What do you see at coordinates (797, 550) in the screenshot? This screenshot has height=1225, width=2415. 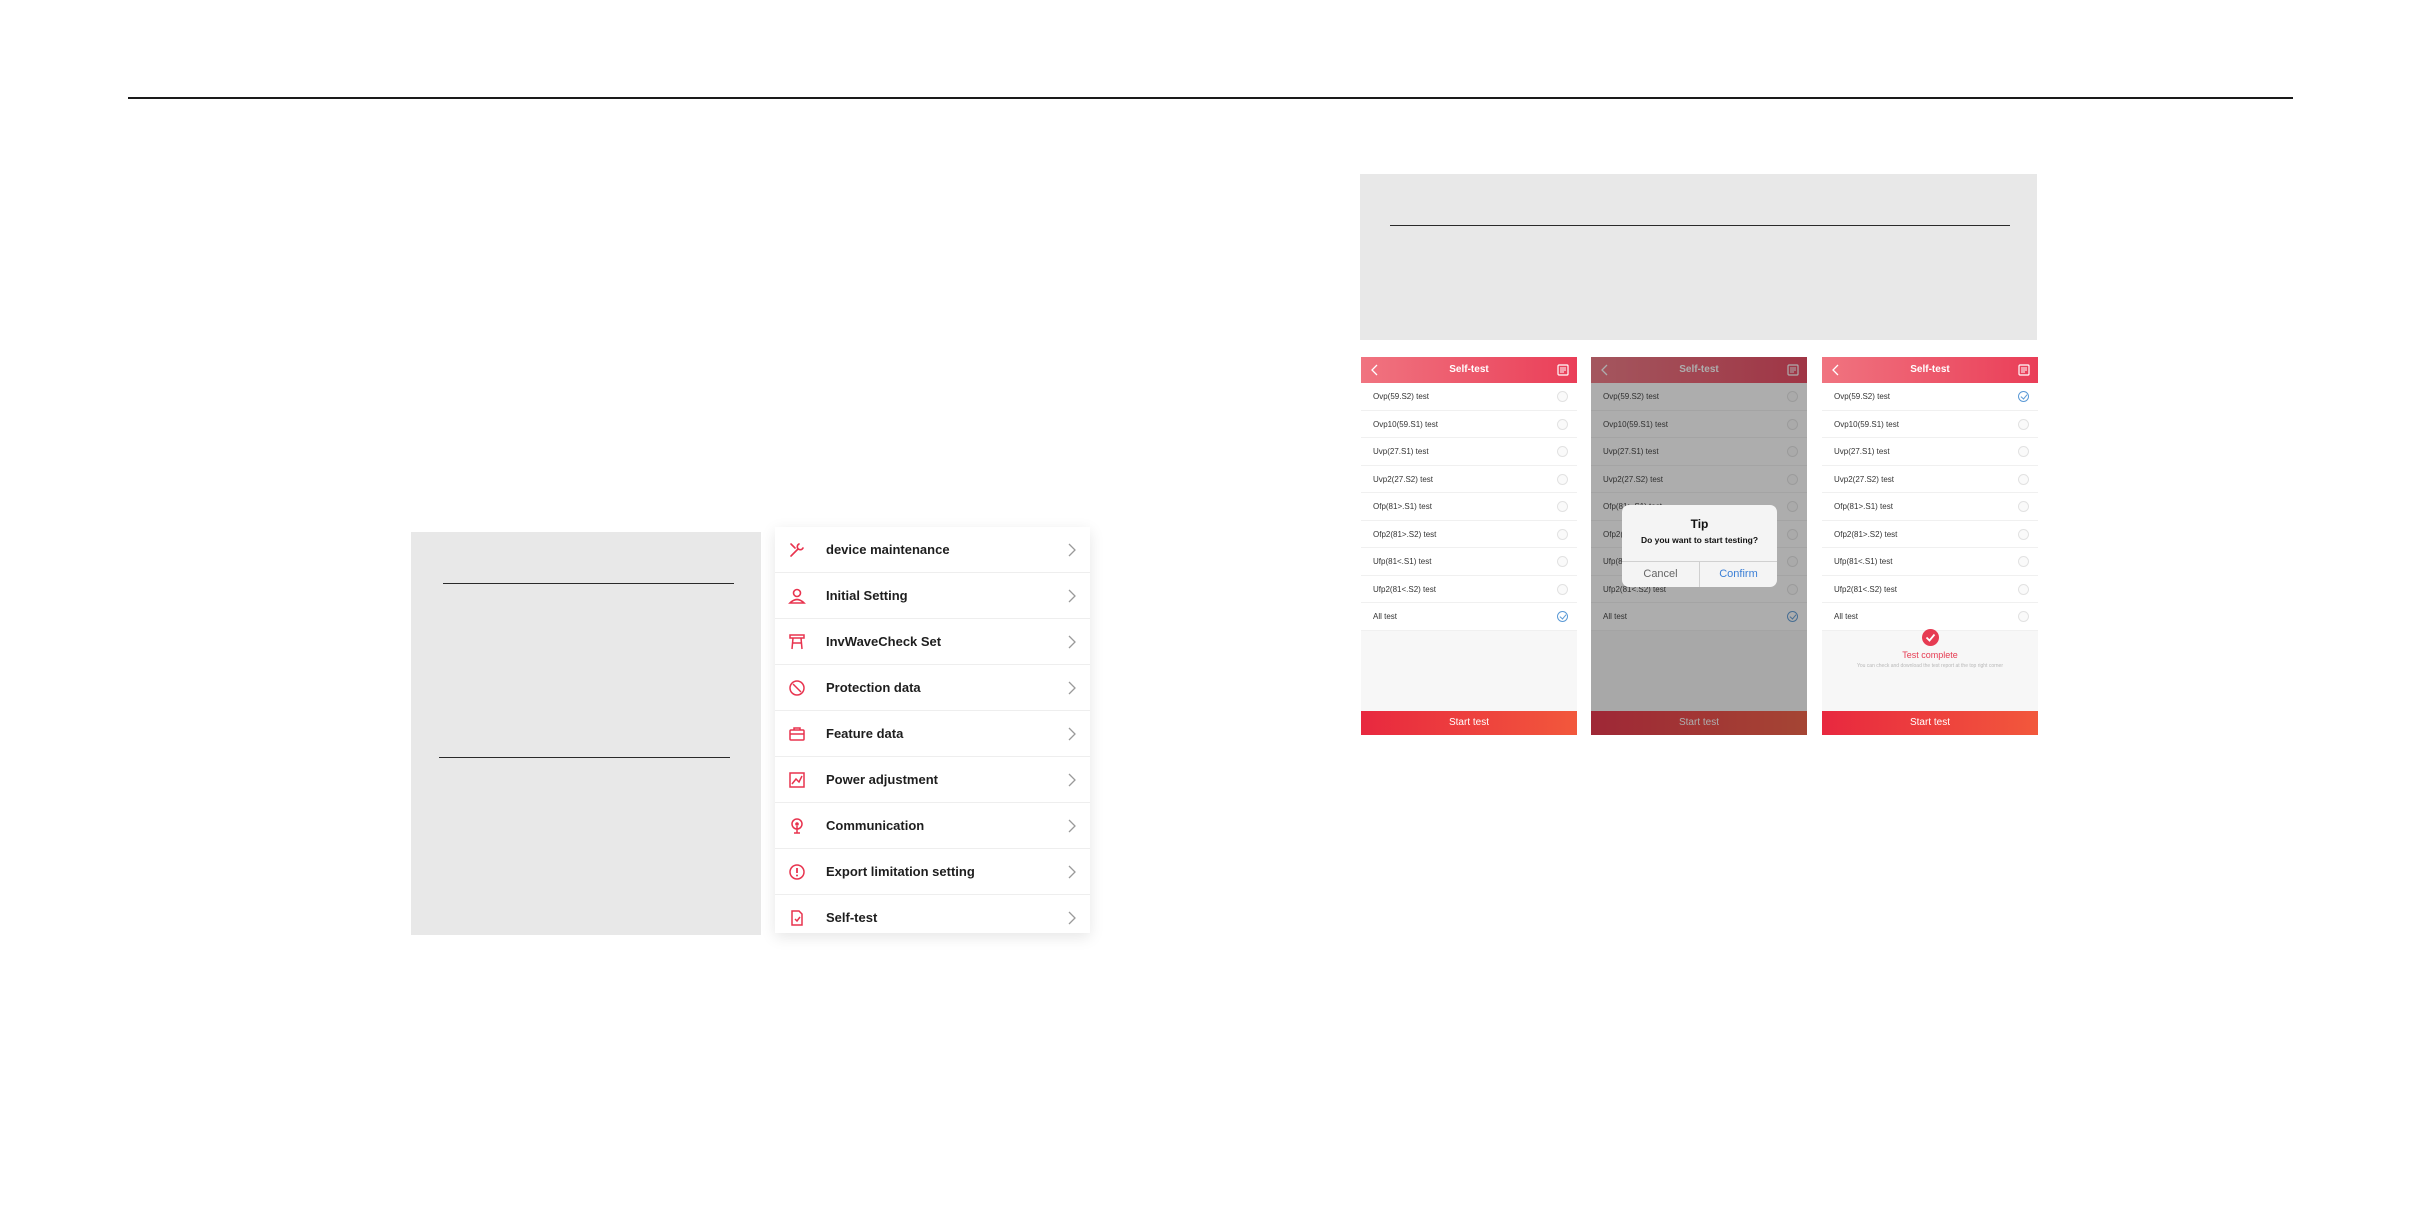 I see `wrench-icon` at bounding box center [797, 550].